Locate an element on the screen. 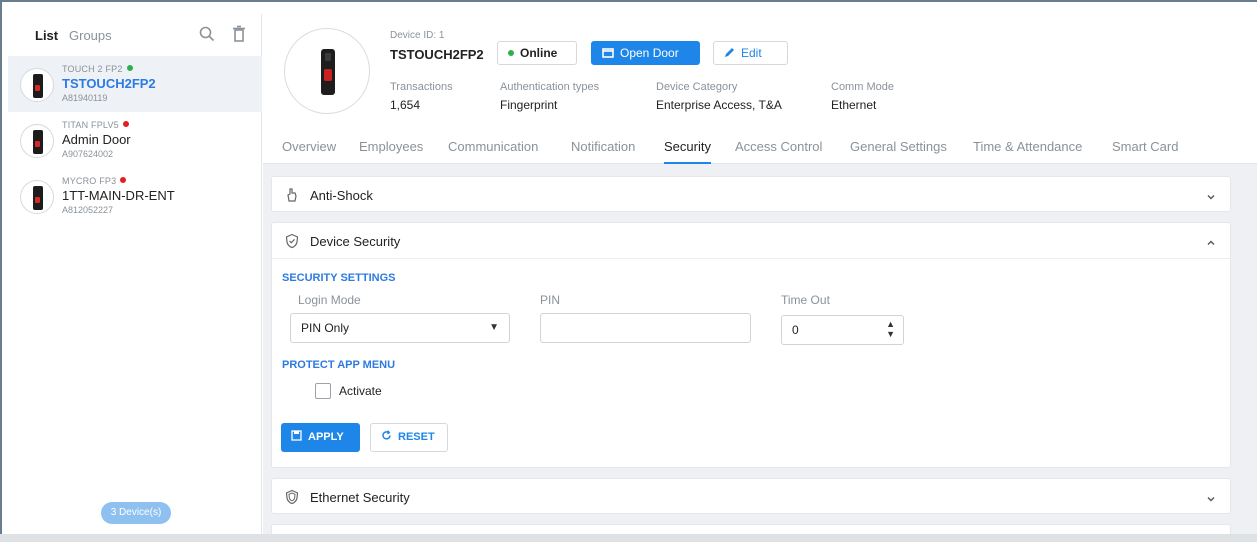  tab-list: List is located at coordinates (46, 35).